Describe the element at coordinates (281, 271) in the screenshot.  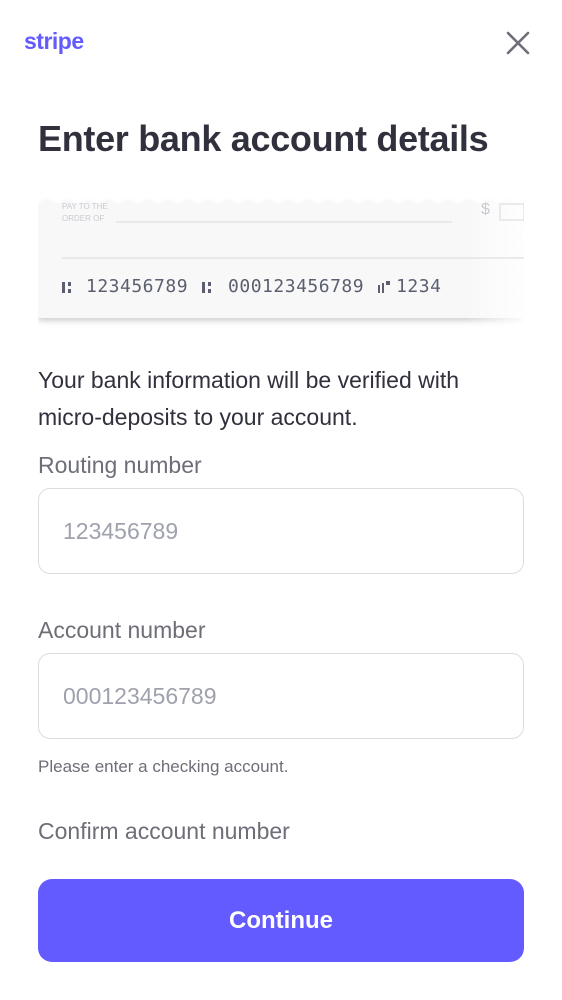
I see `check-illustration: PAY TO THE ORDER OF $` at that location.